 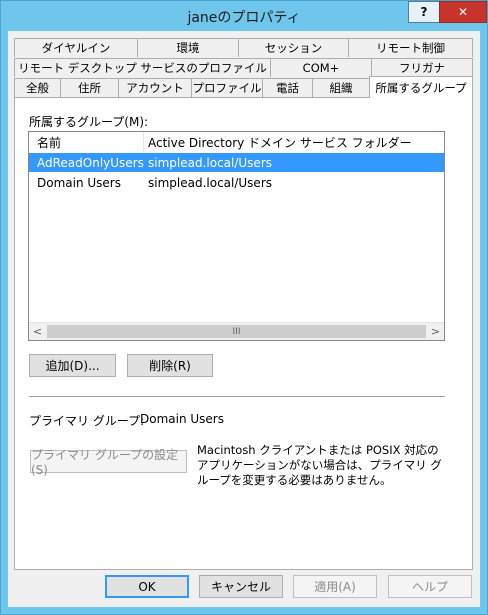 I want to click on ok-button: OK, so click(x=147, y=586).